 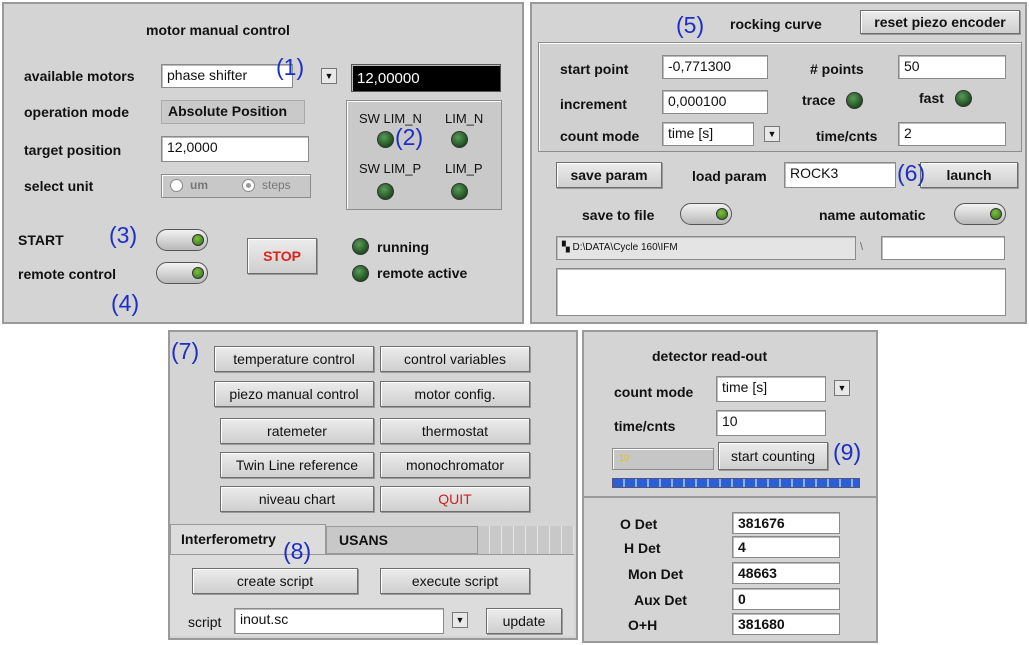 I want to click on lim-p-label: LIM_P, so click(x=464, y=168).